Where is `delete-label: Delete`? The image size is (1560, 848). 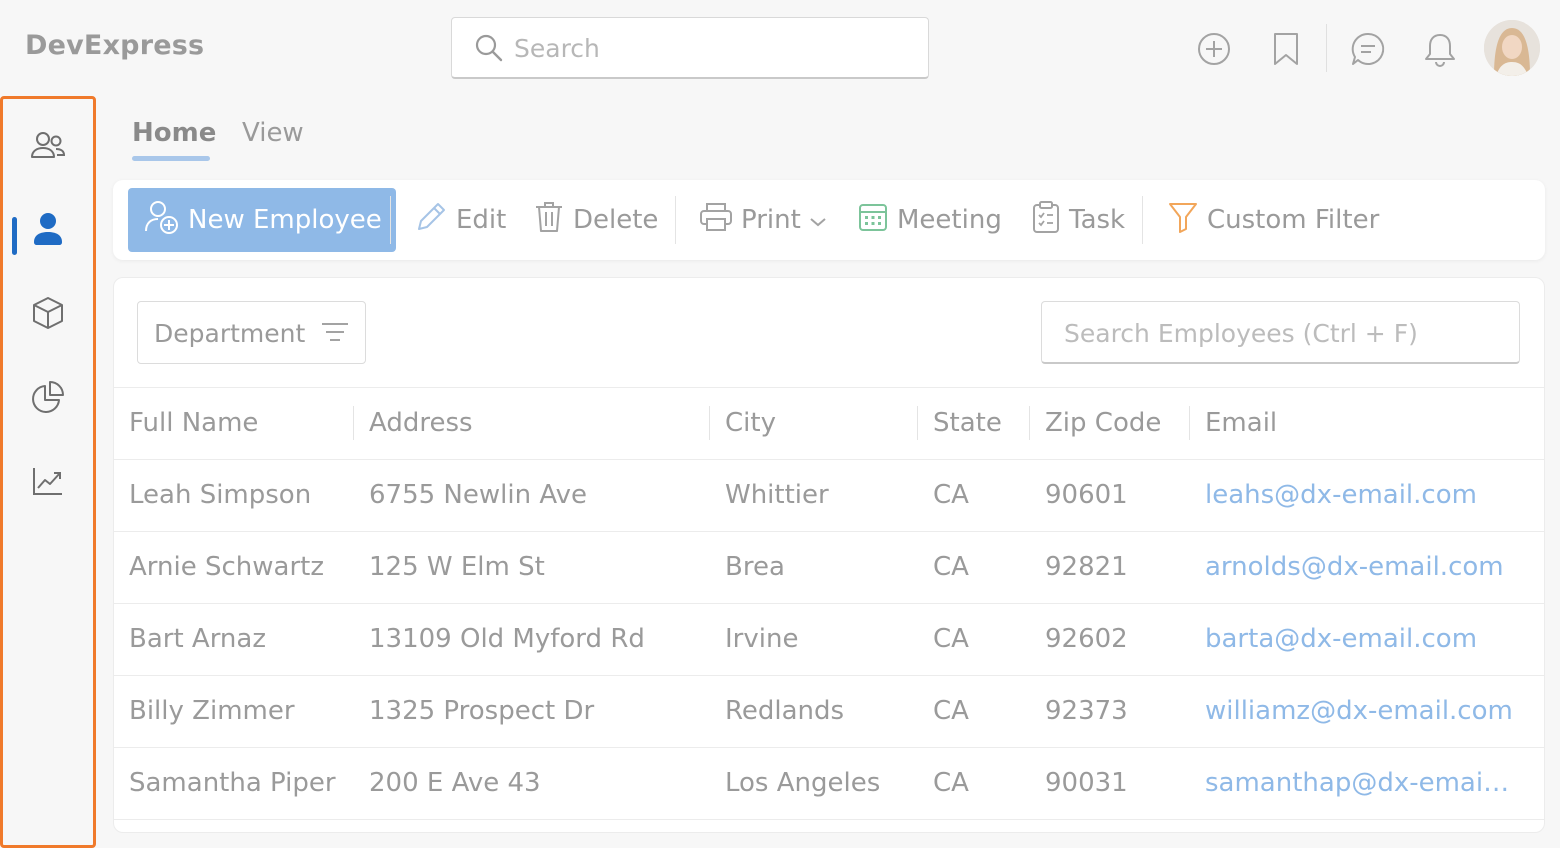 delete-label: Delete is located at coordinates (616, 220).